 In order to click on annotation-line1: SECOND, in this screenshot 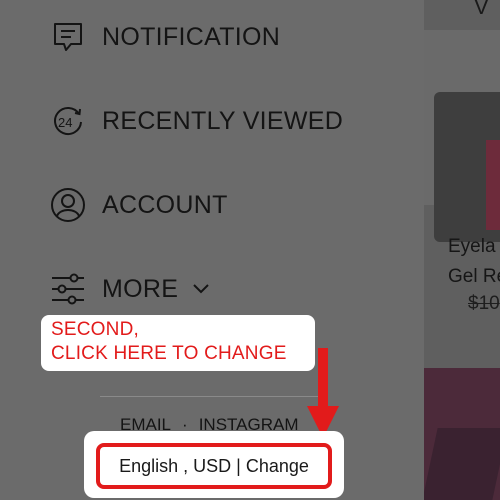, I will do `click(95, 329)`.